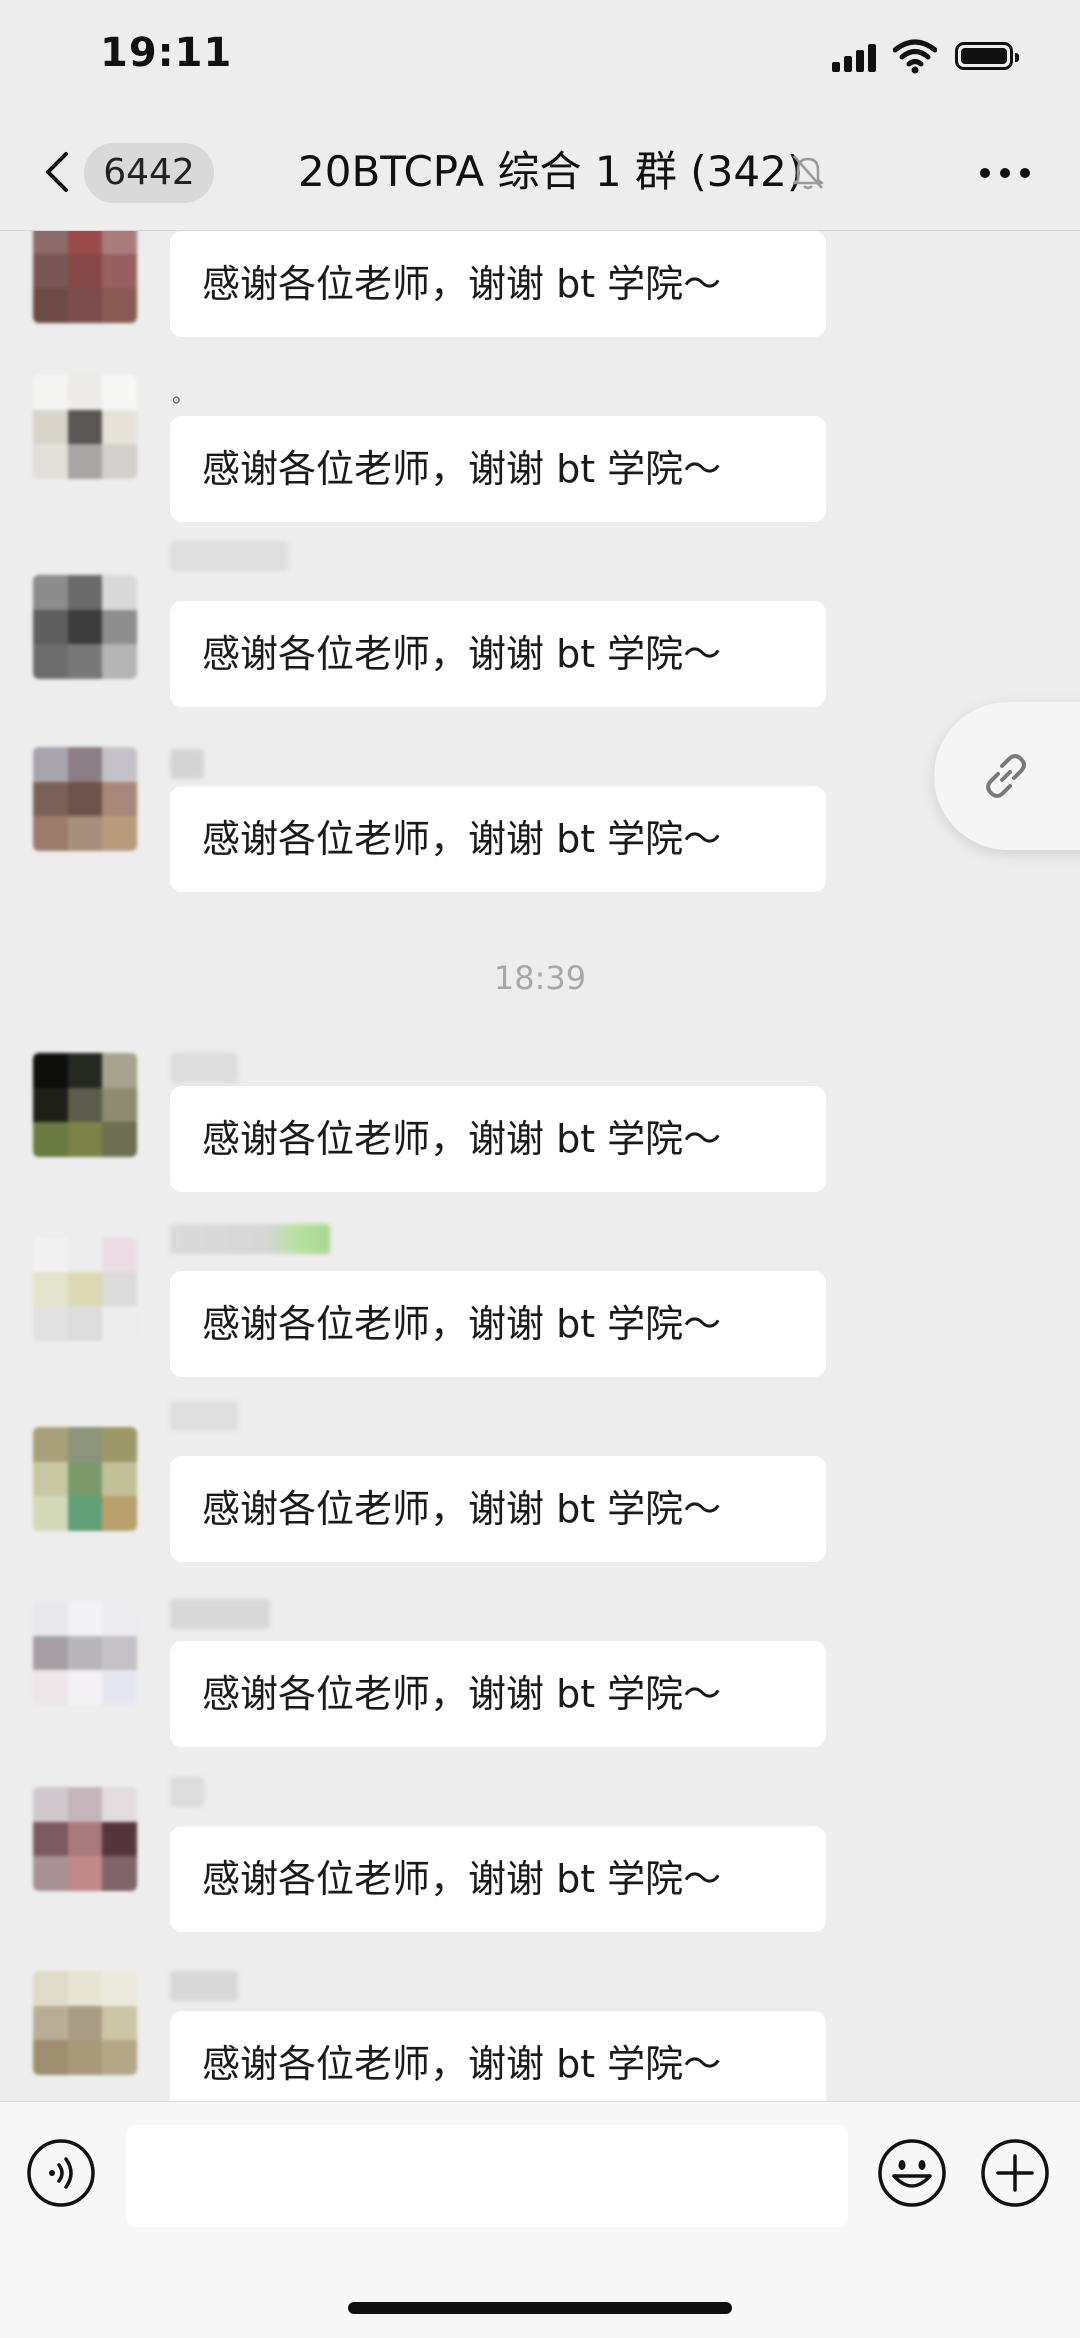  What do you see at coordinates (540, 60) in the screenshot?
I see `status-bar: 19:11` at bounding box center [540, 60].